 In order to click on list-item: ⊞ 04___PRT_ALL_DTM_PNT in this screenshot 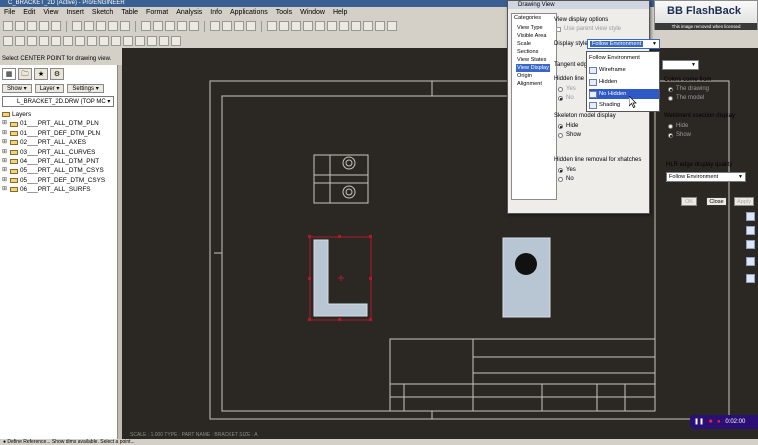, I will do `click(59, 161)`.